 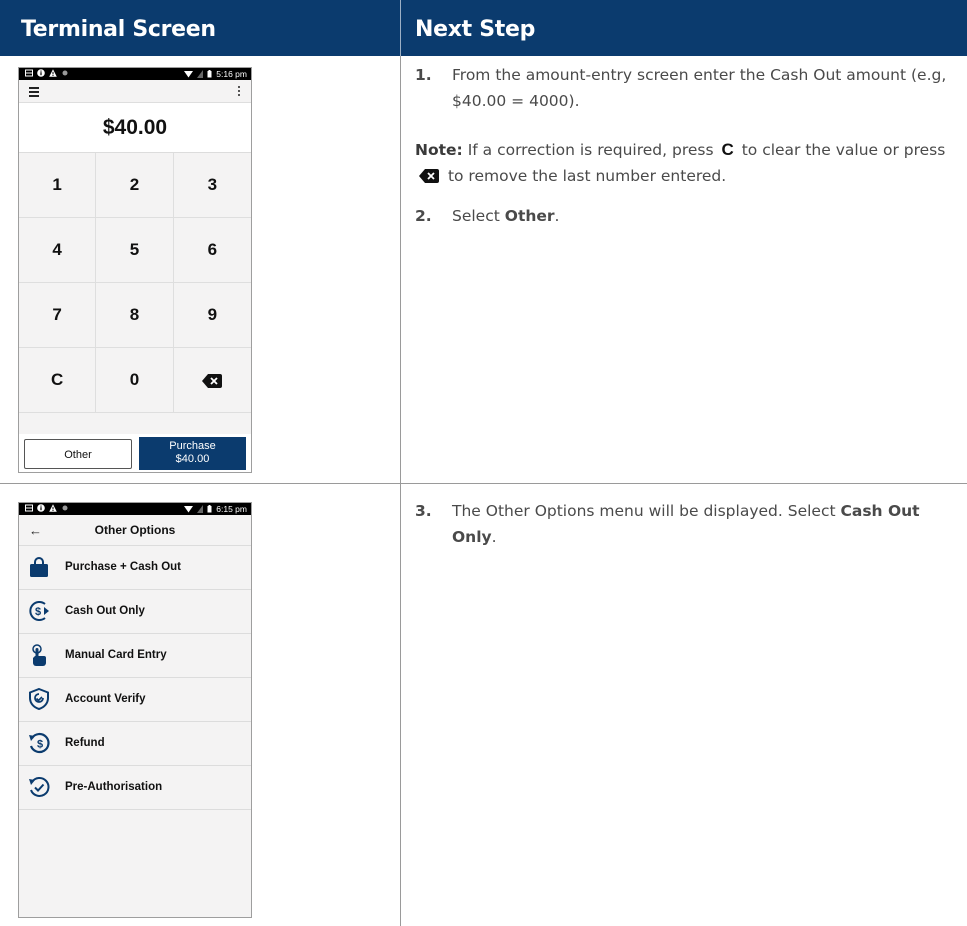 I want to click on row-divider, so click(x=483, y=483).